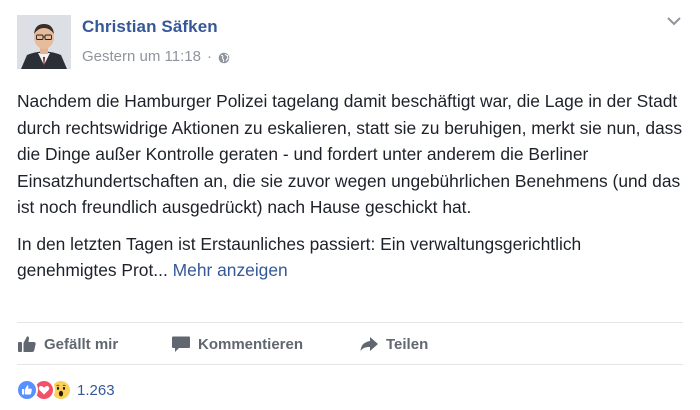 The height and width of the screenshot is (410, 700). I want to click on divider-bottom, so click(350, 364).